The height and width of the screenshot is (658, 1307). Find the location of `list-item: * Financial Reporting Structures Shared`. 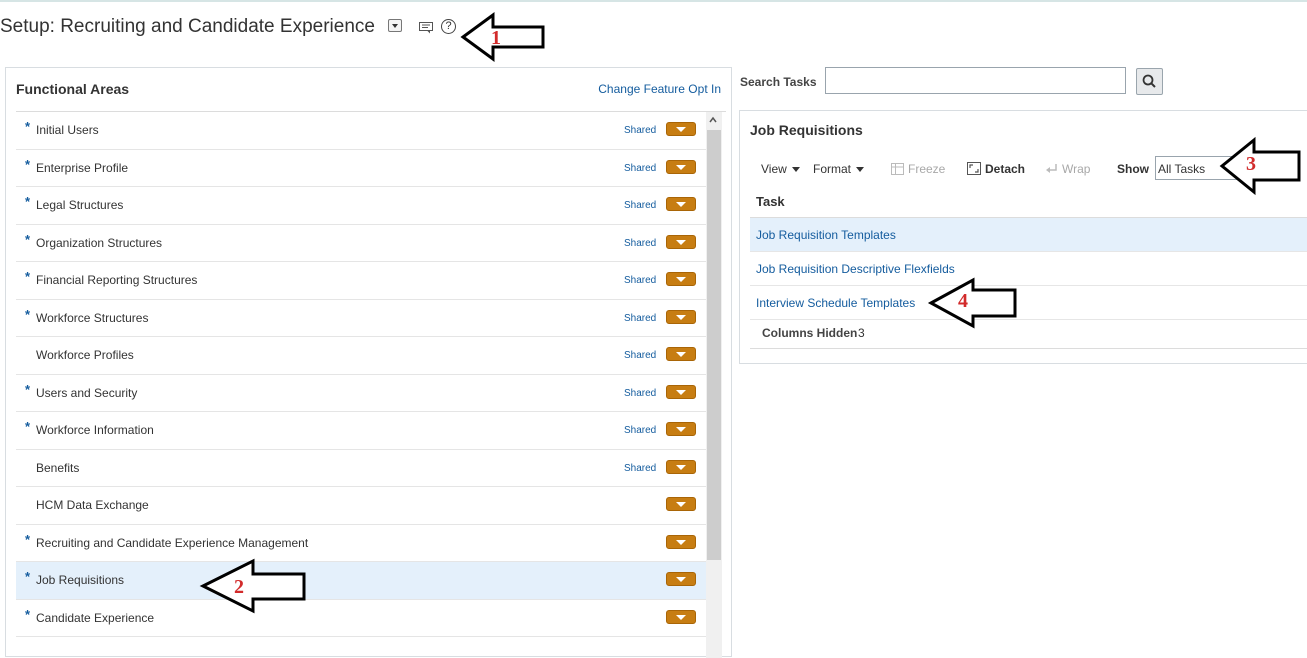

list-item: * Financial Reporting Structures Shared is located at coordinates (361, 281).